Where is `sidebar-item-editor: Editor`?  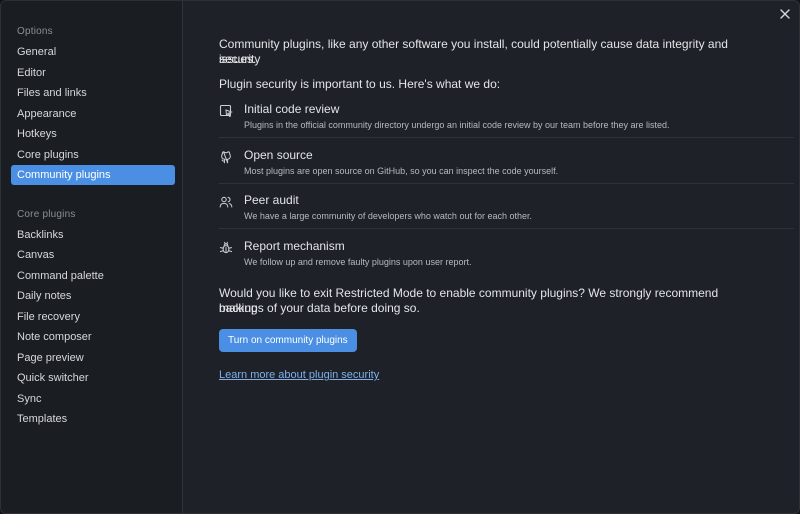 sidebar-item-editor: Editor is located at coordinates (93, 73).